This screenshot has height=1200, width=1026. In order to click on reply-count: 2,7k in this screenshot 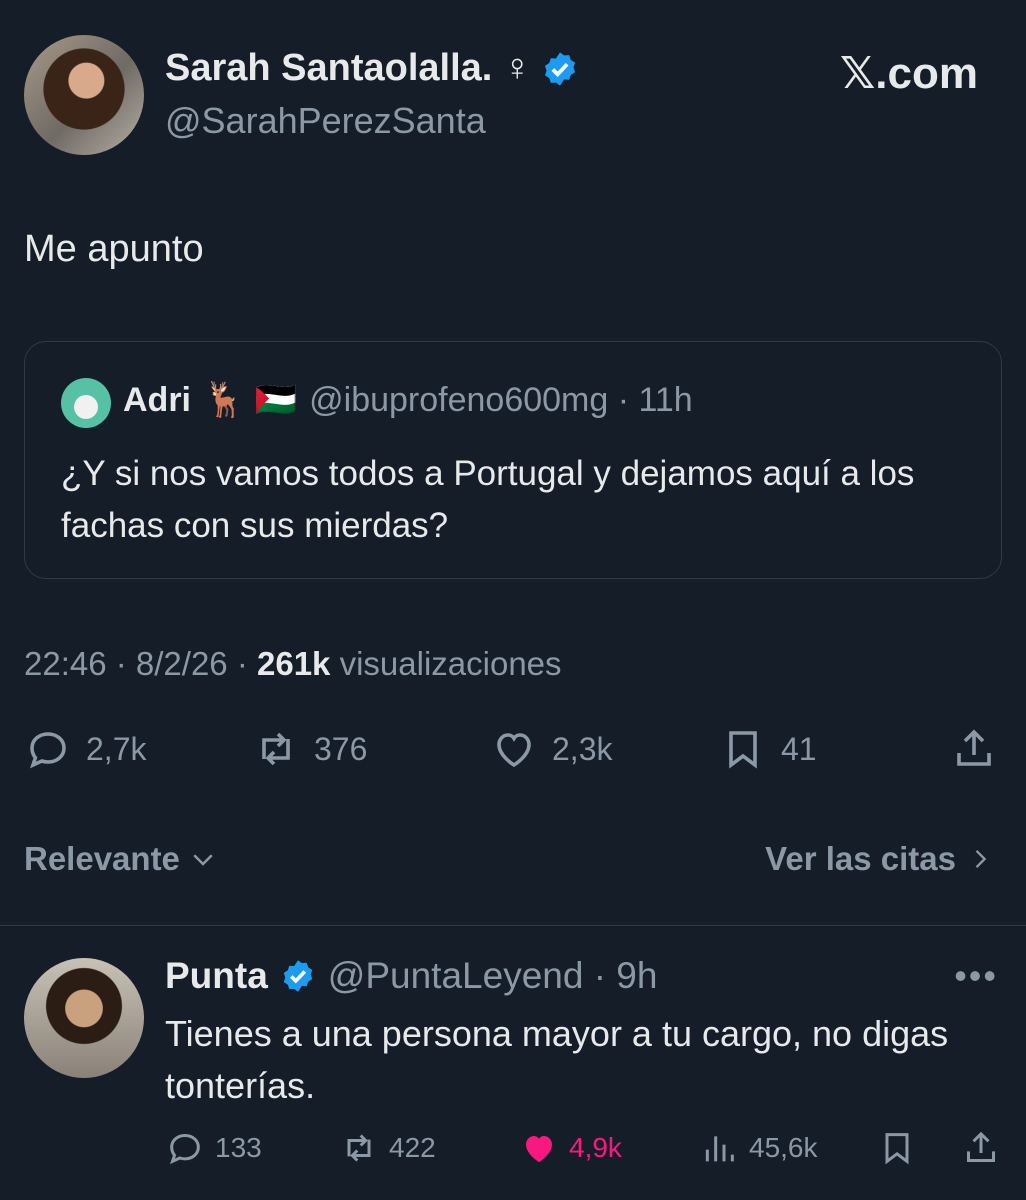, I will do `click(116, 748)`.